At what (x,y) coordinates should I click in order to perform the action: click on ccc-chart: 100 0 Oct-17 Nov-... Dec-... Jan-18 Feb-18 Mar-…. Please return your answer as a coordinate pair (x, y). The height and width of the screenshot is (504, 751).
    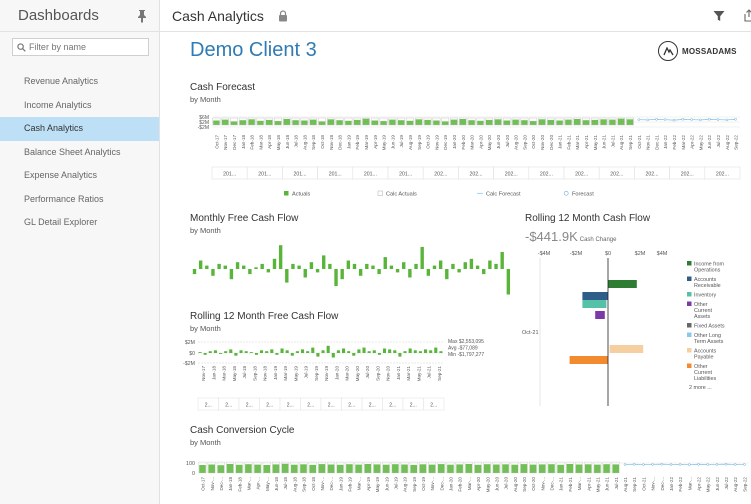
    Looking at the image, I should click on (462, 481).